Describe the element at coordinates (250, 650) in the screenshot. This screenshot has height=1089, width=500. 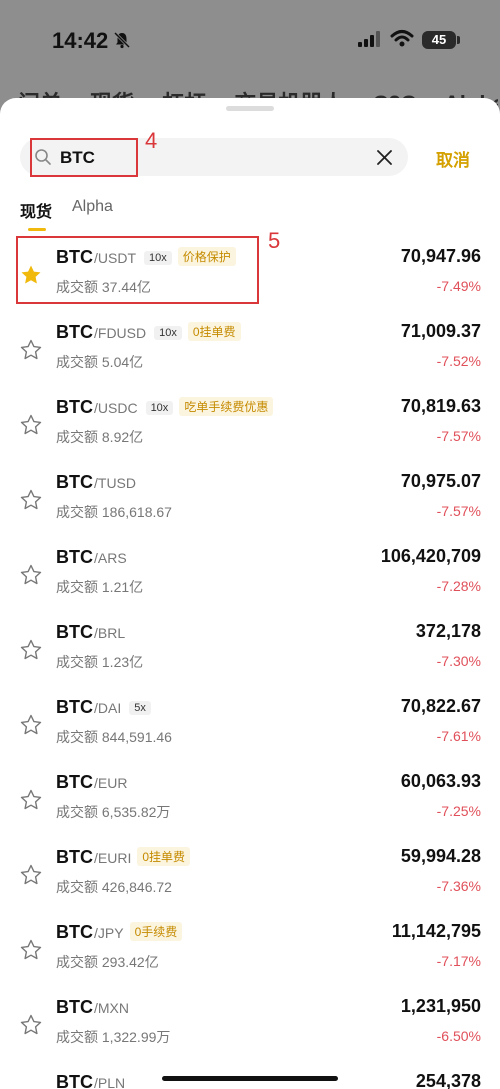
I see `pair-row: BTC/BRL 成交额 1.23亿 372,178 -7.30%` at that location.